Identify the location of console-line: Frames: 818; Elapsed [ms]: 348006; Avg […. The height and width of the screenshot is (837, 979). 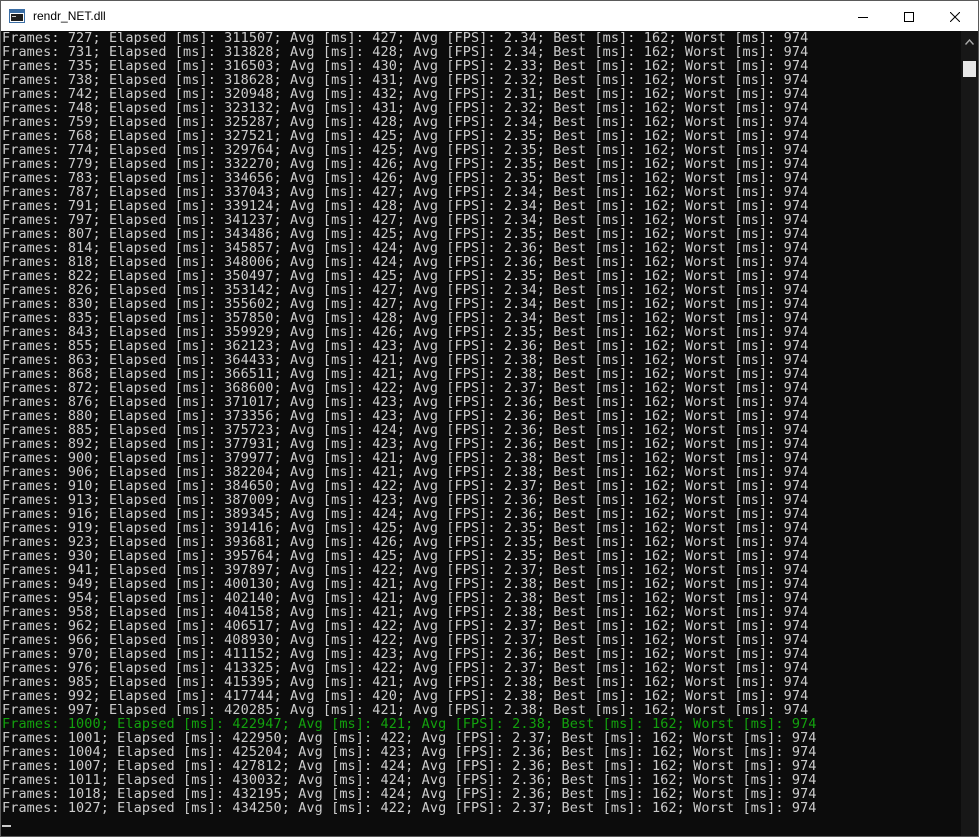
(405, 262).